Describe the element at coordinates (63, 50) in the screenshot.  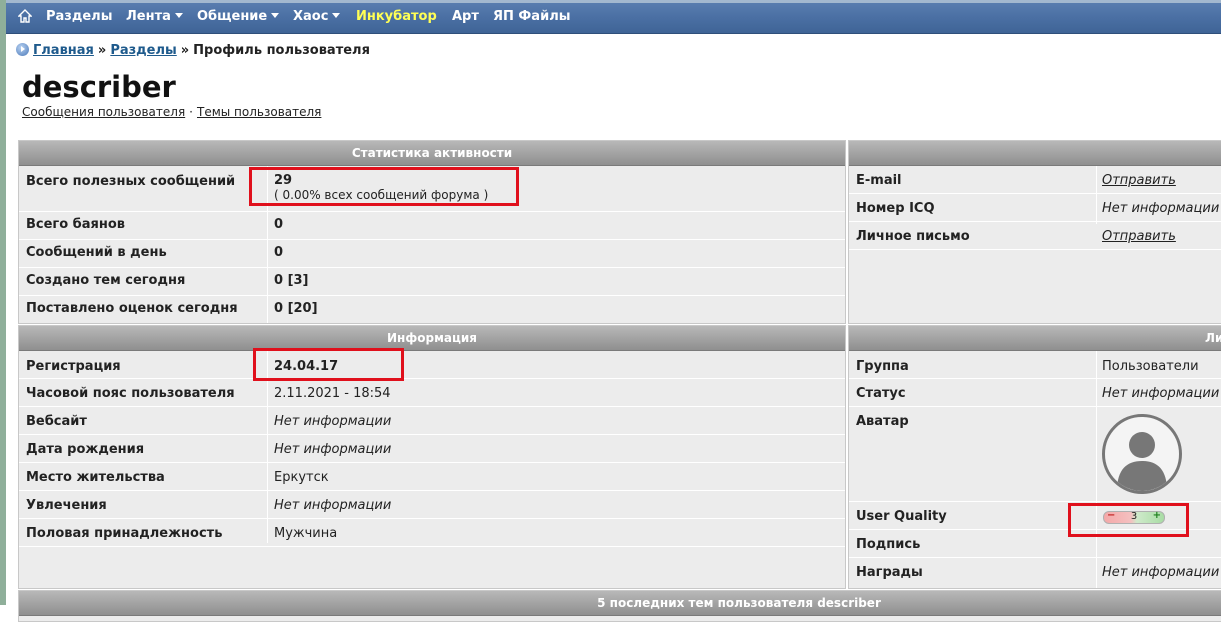
I see `breadcrumb-home-link: Главная` at that location.